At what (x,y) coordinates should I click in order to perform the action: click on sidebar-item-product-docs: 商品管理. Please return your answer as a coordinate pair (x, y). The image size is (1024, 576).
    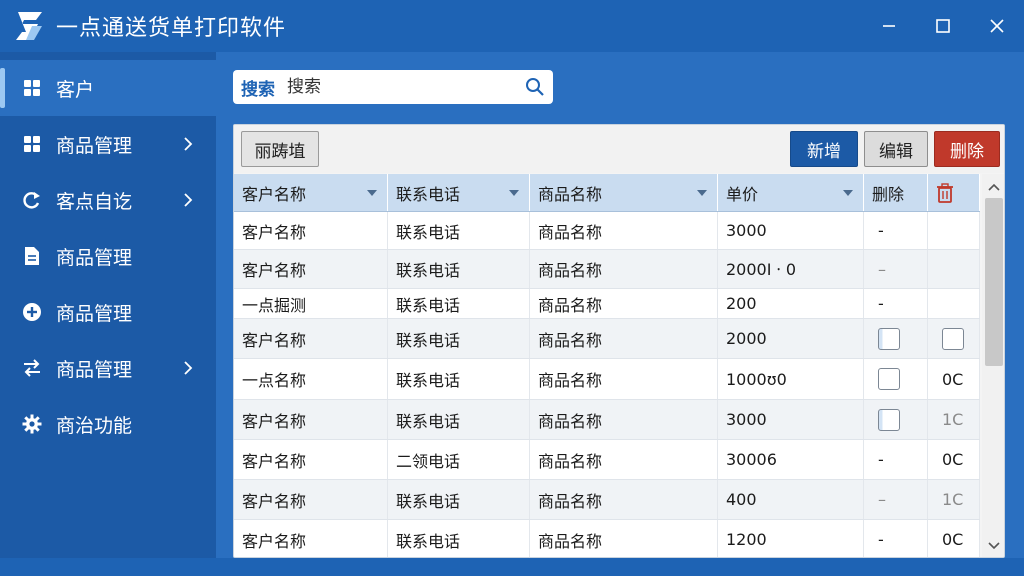
    Looking at the image, I should click on (108, 256).